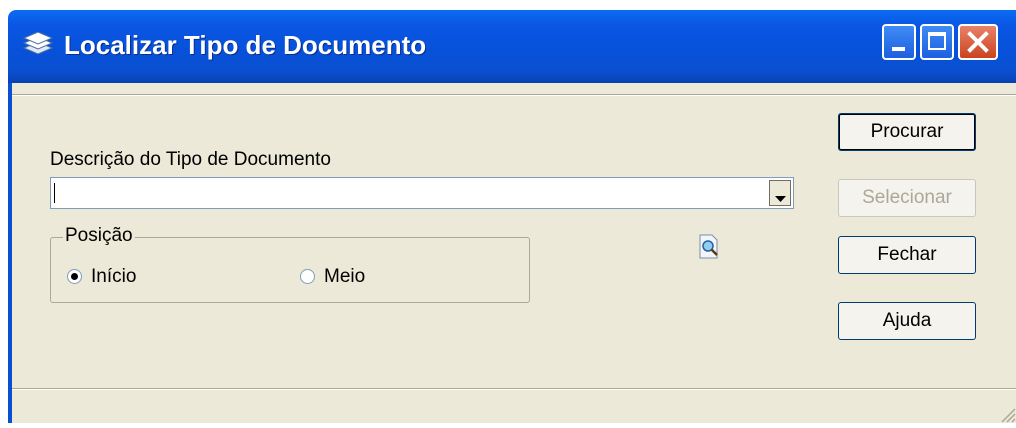 The height and width of the screenshot is (428, 1016). I want to click on help-button-label: Ajuda, so click(907, 320).